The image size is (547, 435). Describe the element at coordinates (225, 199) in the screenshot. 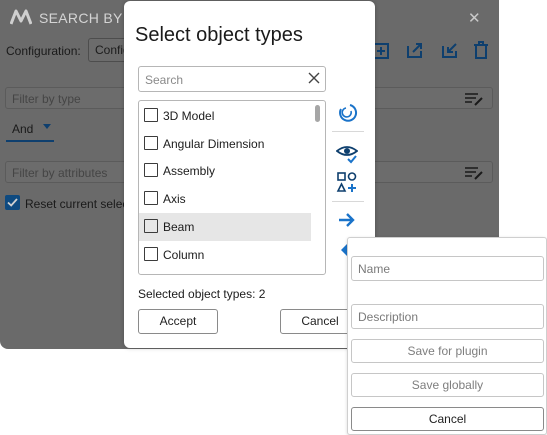

I see `list-item: Axis` at that location.